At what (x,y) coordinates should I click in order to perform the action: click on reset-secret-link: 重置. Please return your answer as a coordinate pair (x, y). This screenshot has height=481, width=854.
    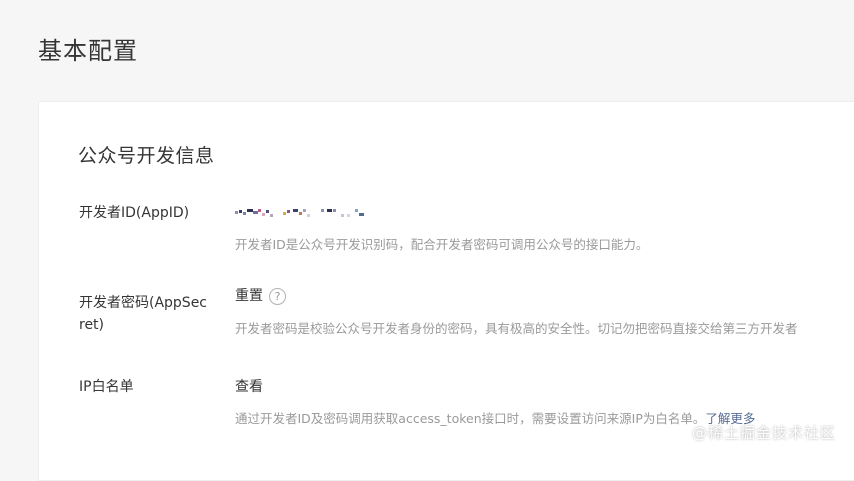
    Looking at the image, I should click on (249, 296).